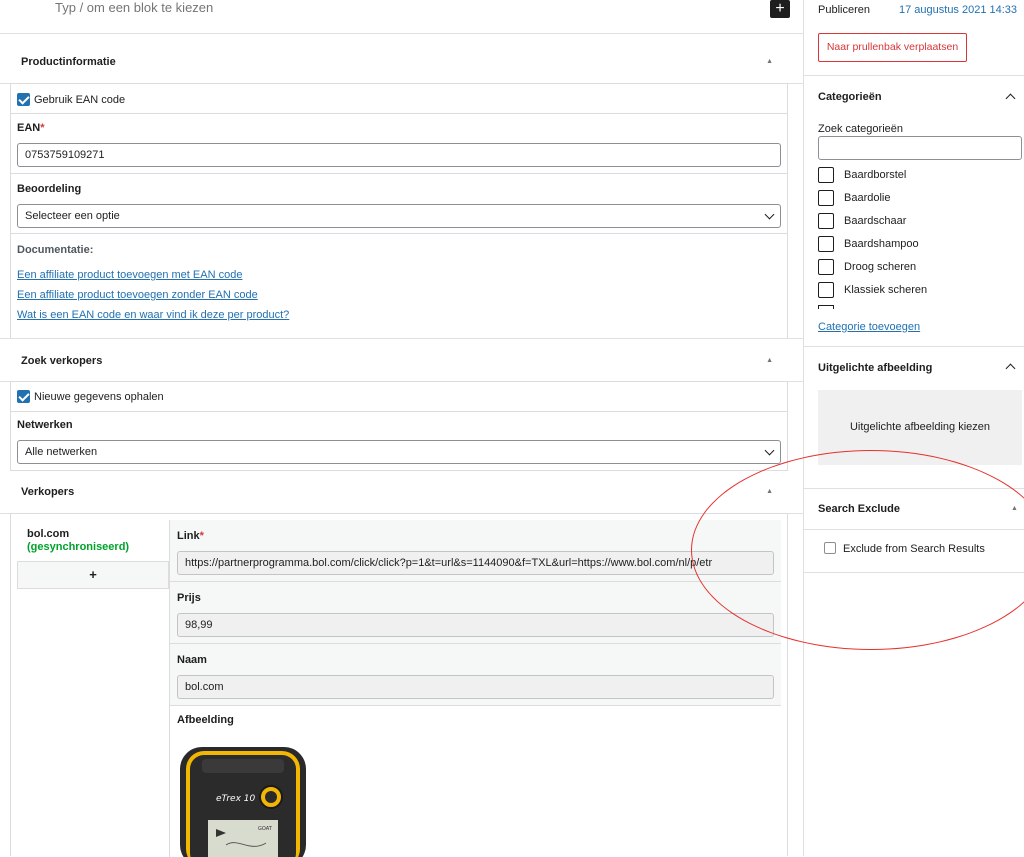  I want to click on ean-input: 0753759109271, so click(399, 155).